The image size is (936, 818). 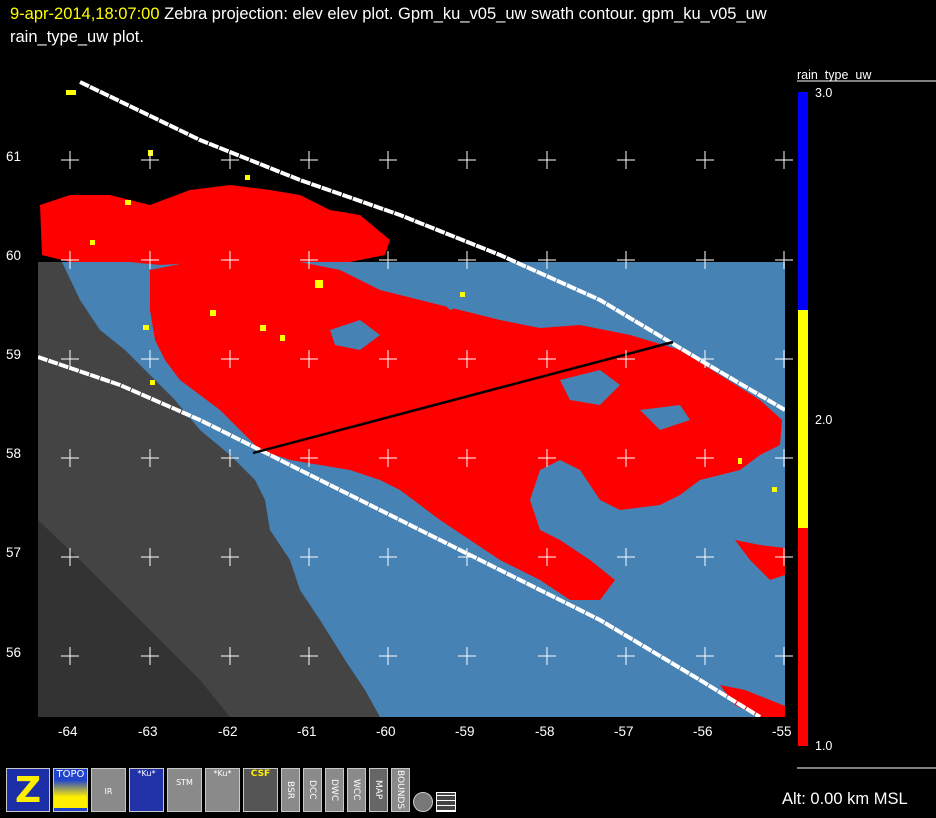 I want to click on ir-icon: IR, so click(x=108, y=790).